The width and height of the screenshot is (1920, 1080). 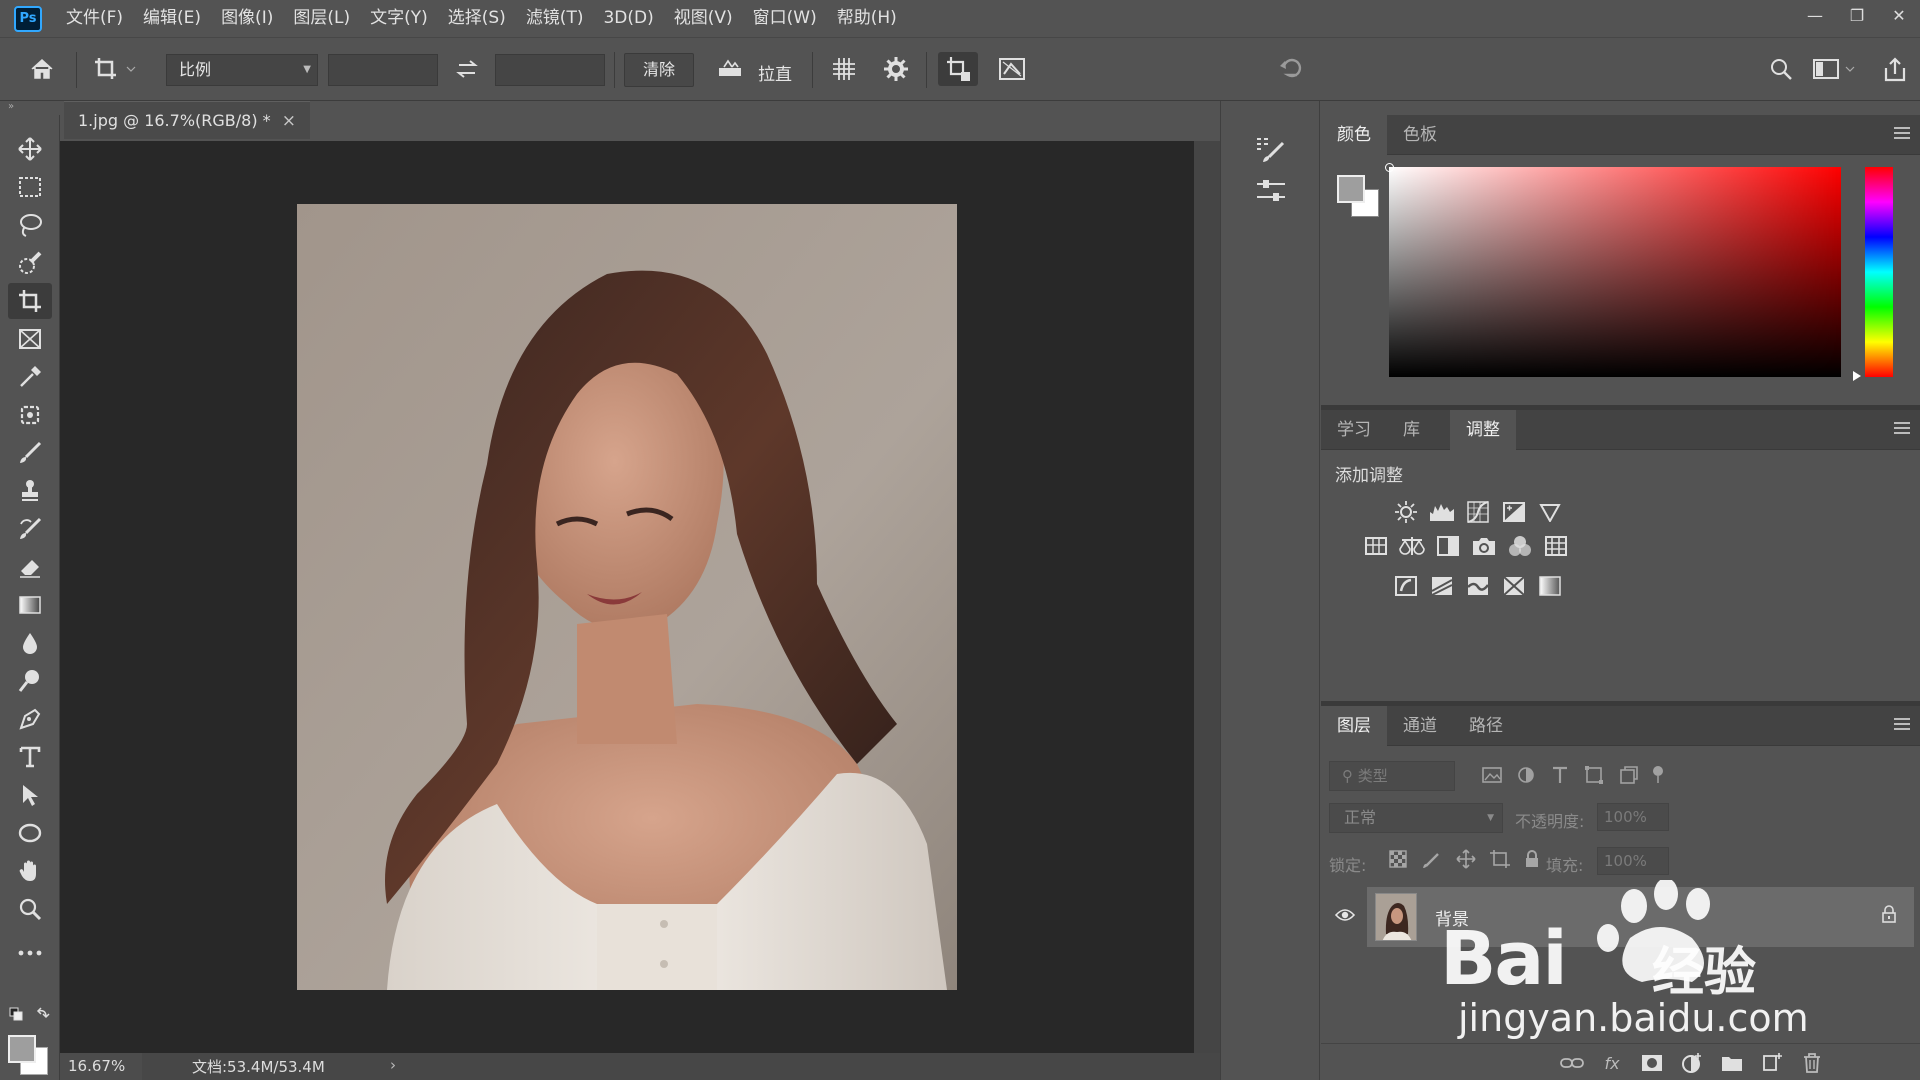 I want to click on zoom-level: 16.67%, so click(x=101, y=1066).